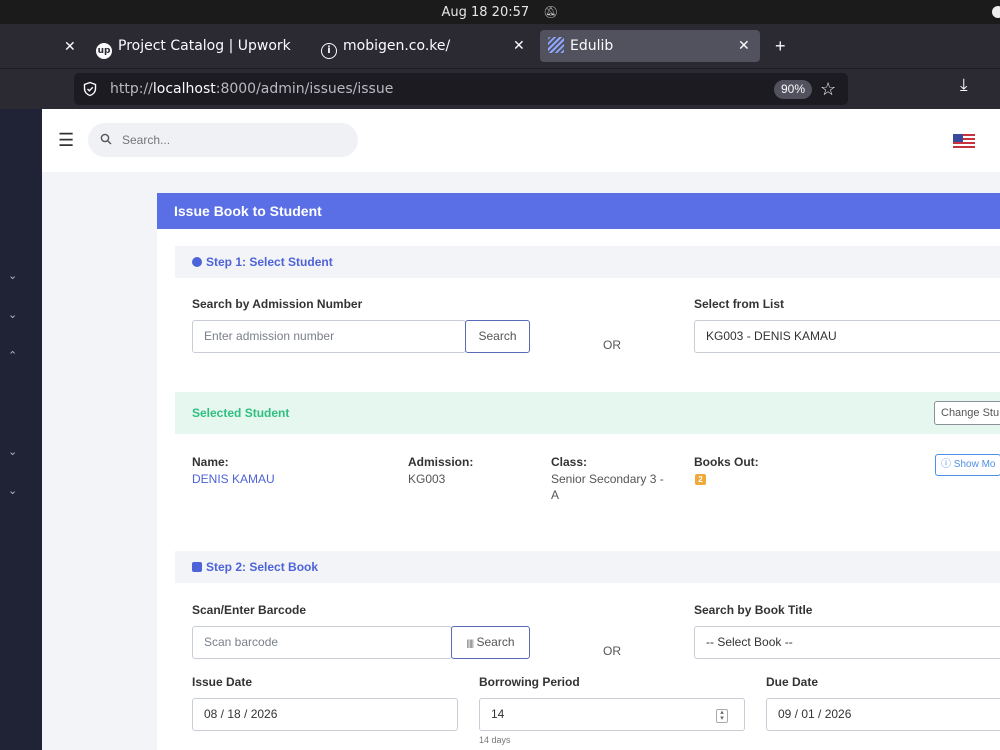 The height and width of the screenshot is (750, 1000). What do you see at coordinates (222, 682) in the screenshot?
I see `issue-date-label: Issue Date` at bounding box center [222, 682].